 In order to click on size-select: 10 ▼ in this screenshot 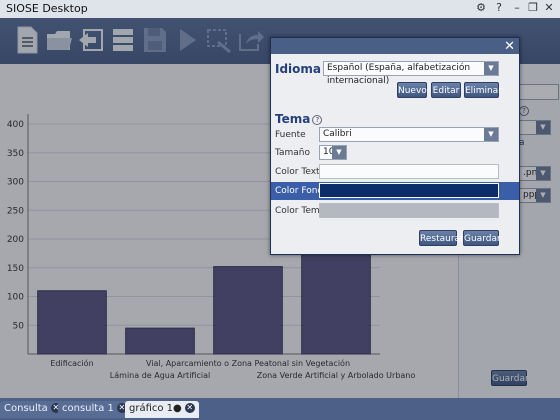, I will do `click(333, 152)`.